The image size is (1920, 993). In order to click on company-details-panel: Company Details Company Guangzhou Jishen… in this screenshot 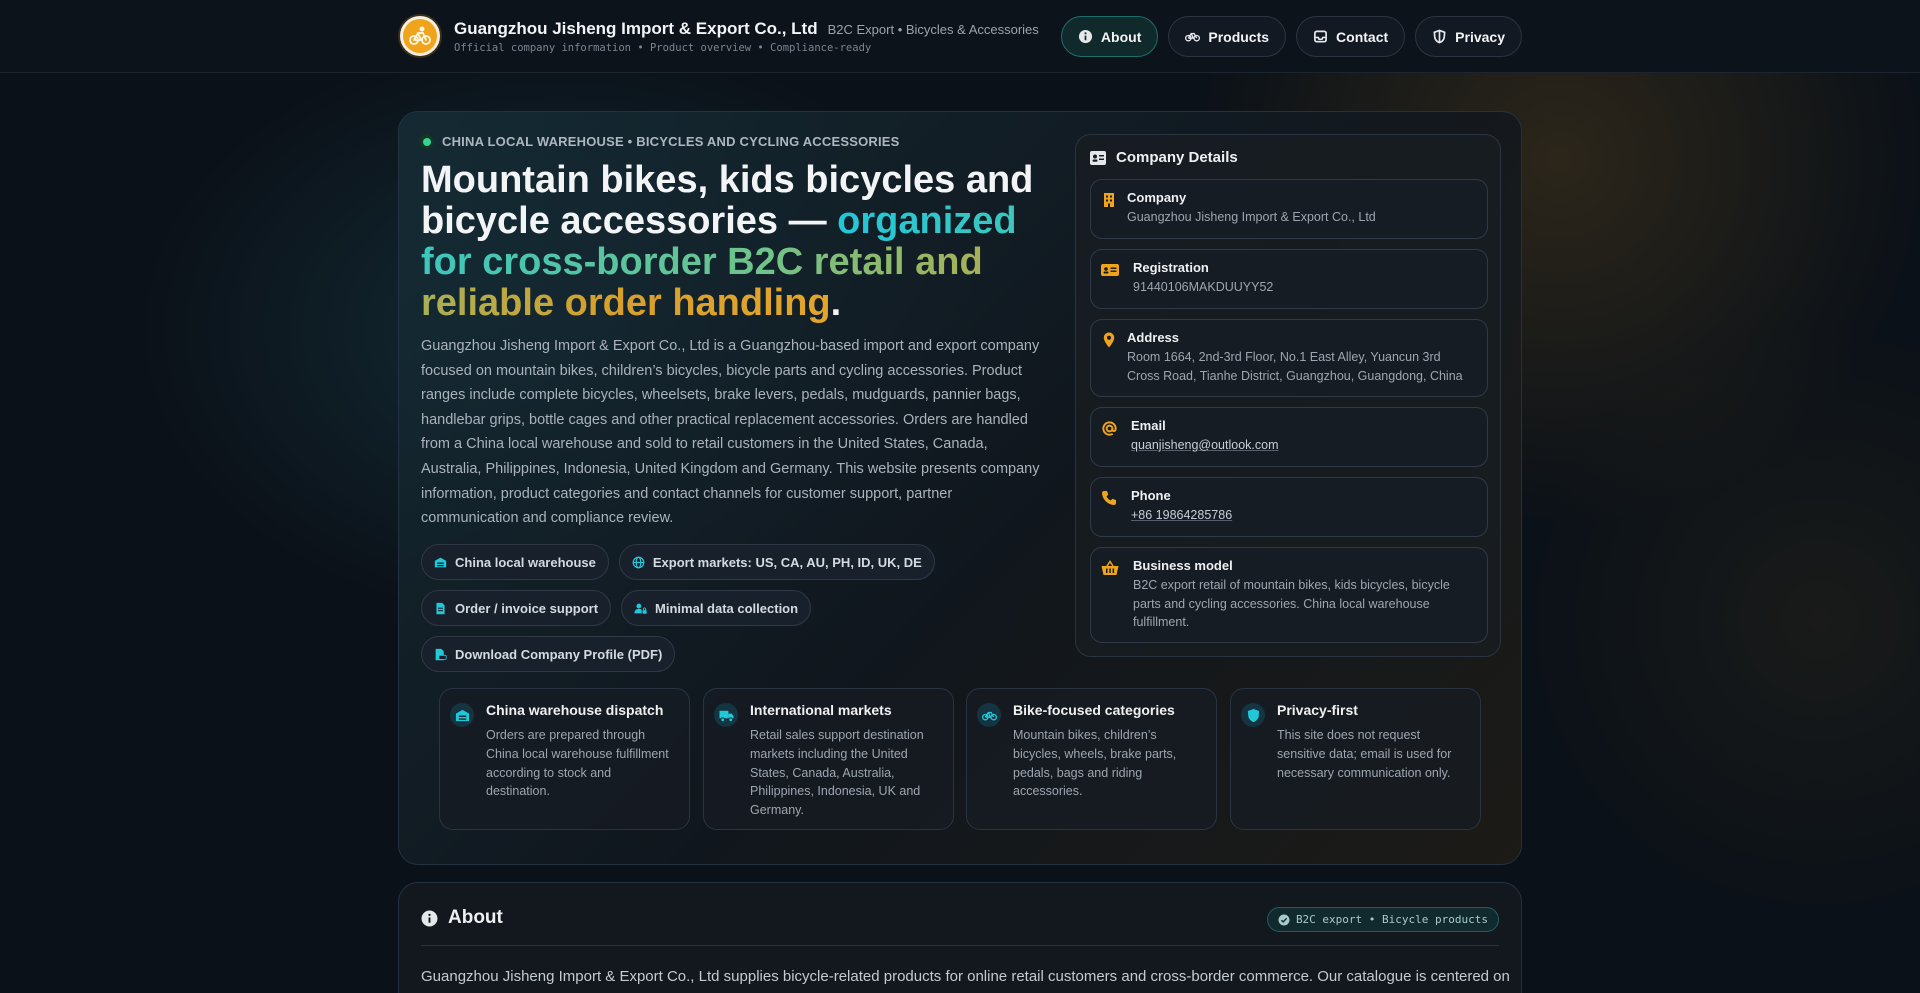, I will do `click(1288, 395)`.